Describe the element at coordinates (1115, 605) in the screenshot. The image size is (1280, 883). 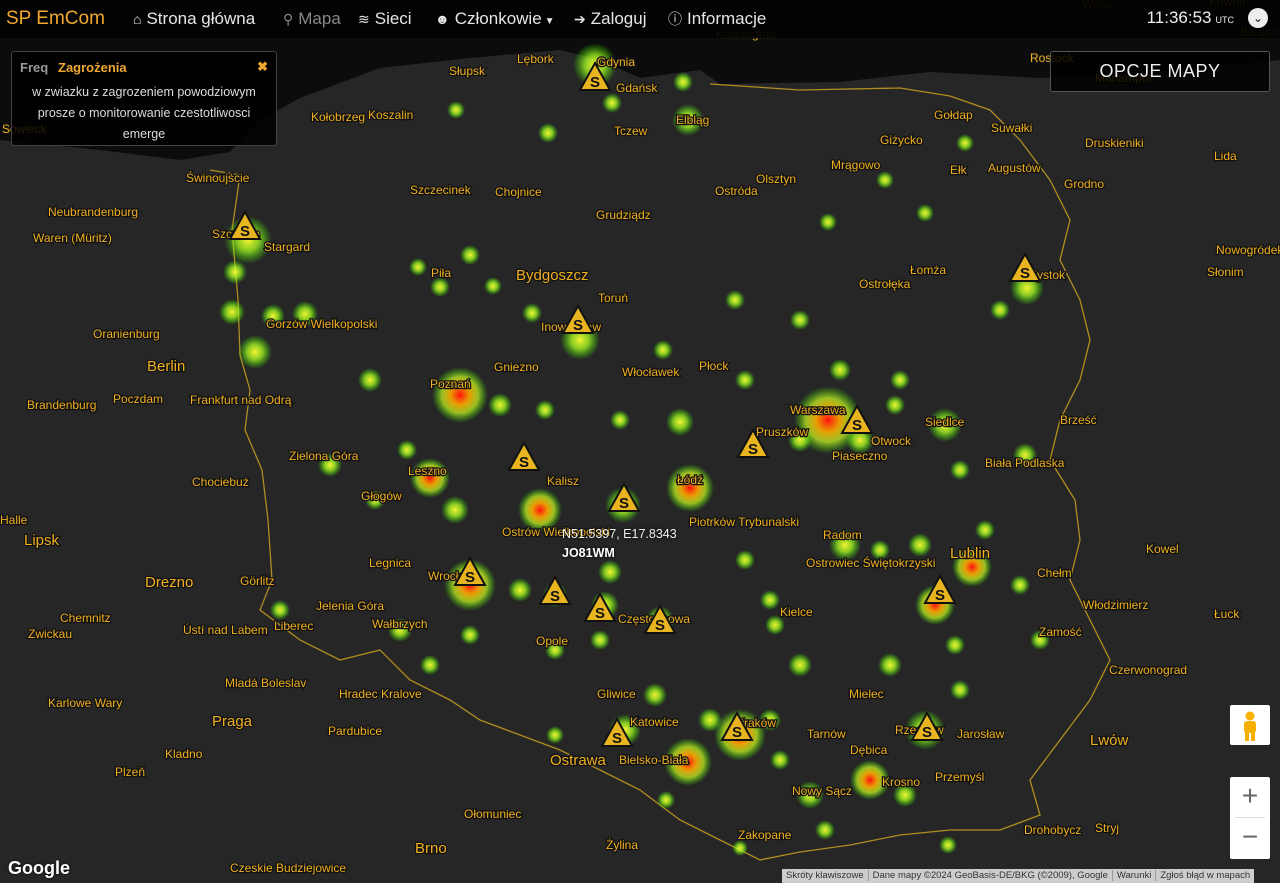
I see `city-label: Włodzimierz` at that location.